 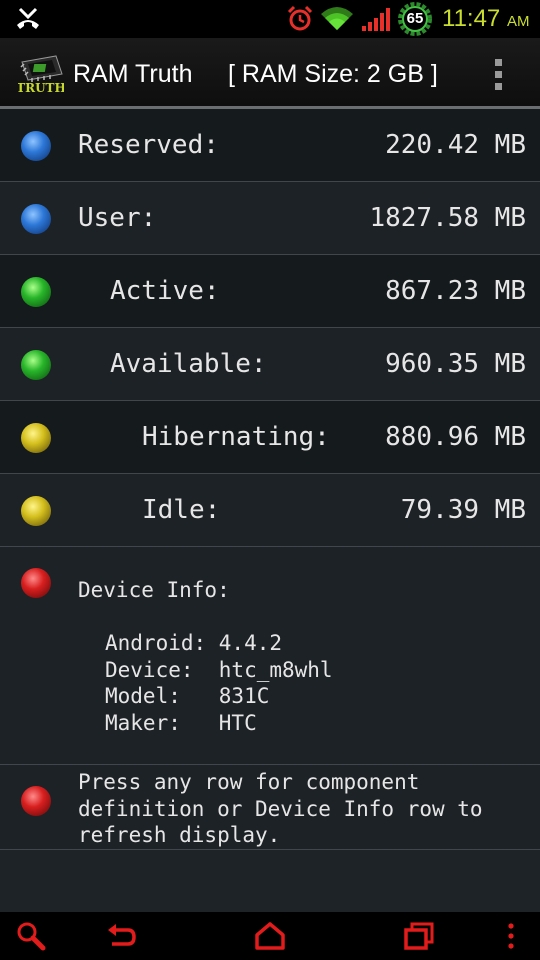 I want to click on model-name: Model: 831C, so click(x=187, y=696).